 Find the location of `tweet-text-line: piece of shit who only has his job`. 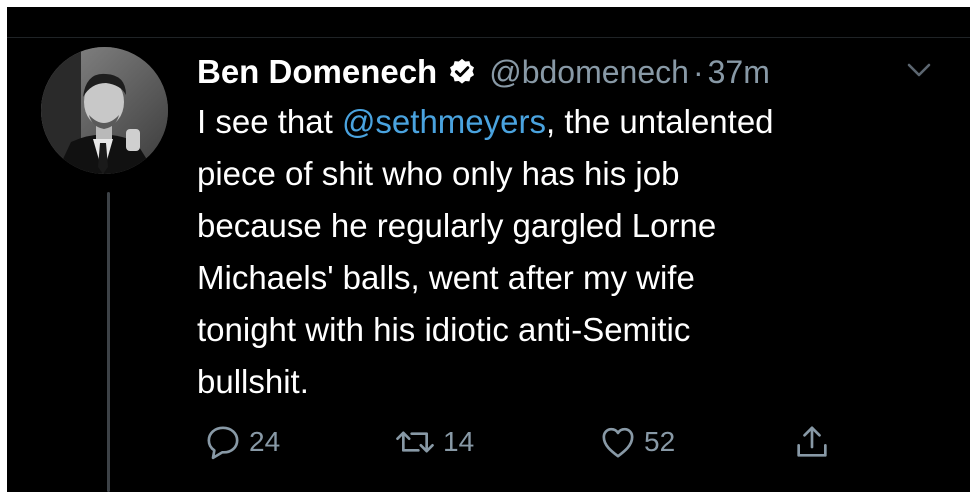

tweet-text-line: piece of shit who only has his job is located at coordinates (438, 173).